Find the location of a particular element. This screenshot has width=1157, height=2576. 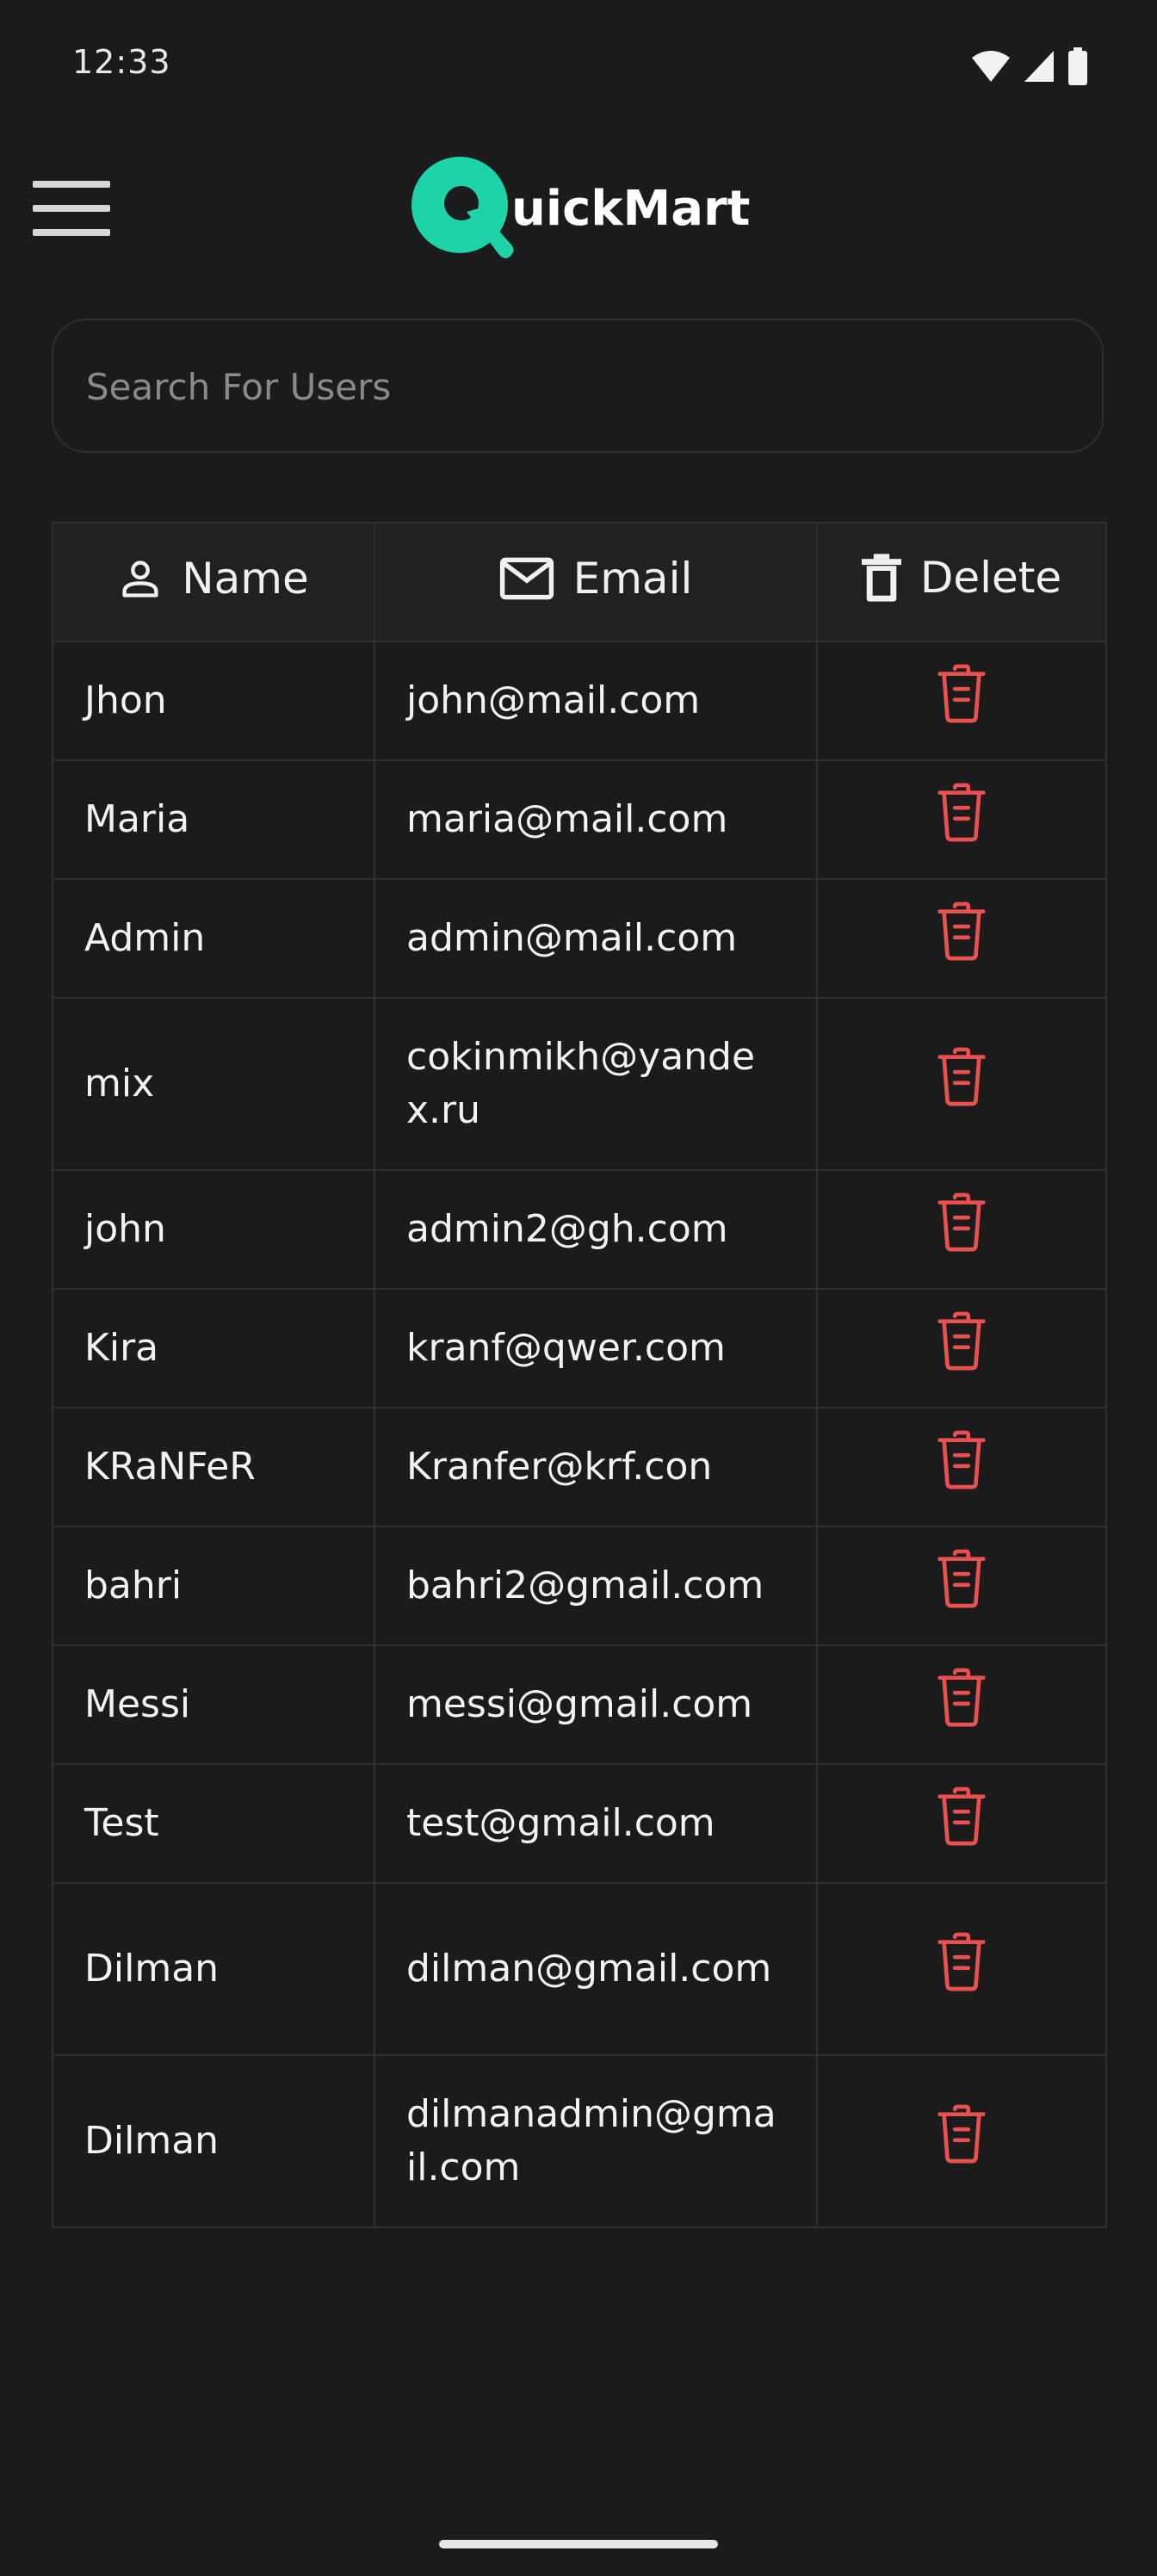

user-name-cell: Admin is located at coordinates (214, 939).